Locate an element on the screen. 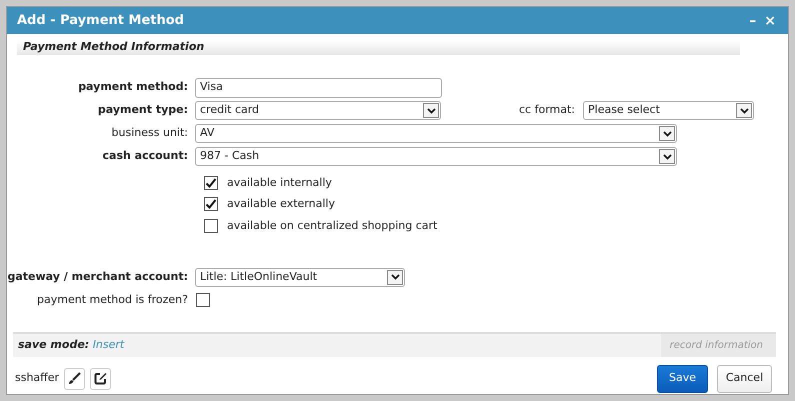 This screenshot has height=401, width=795. save-button: Save is located at coordinates (682, 378).